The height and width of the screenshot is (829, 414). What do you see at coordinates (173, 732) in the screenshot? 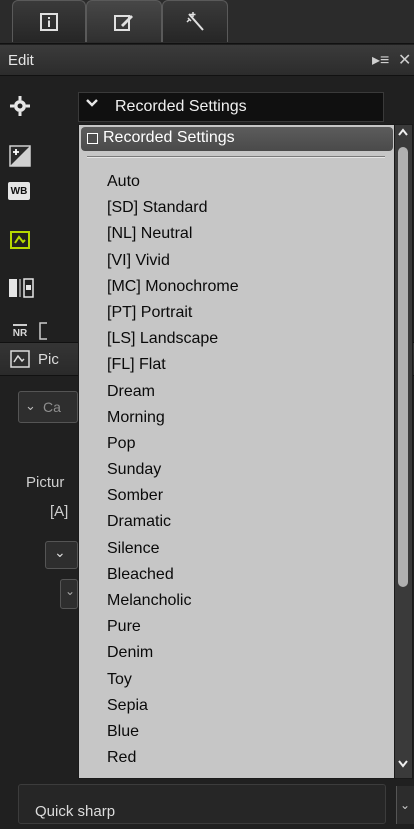
I see `dropdown-option: Blue` at bounding box center [173, 732].